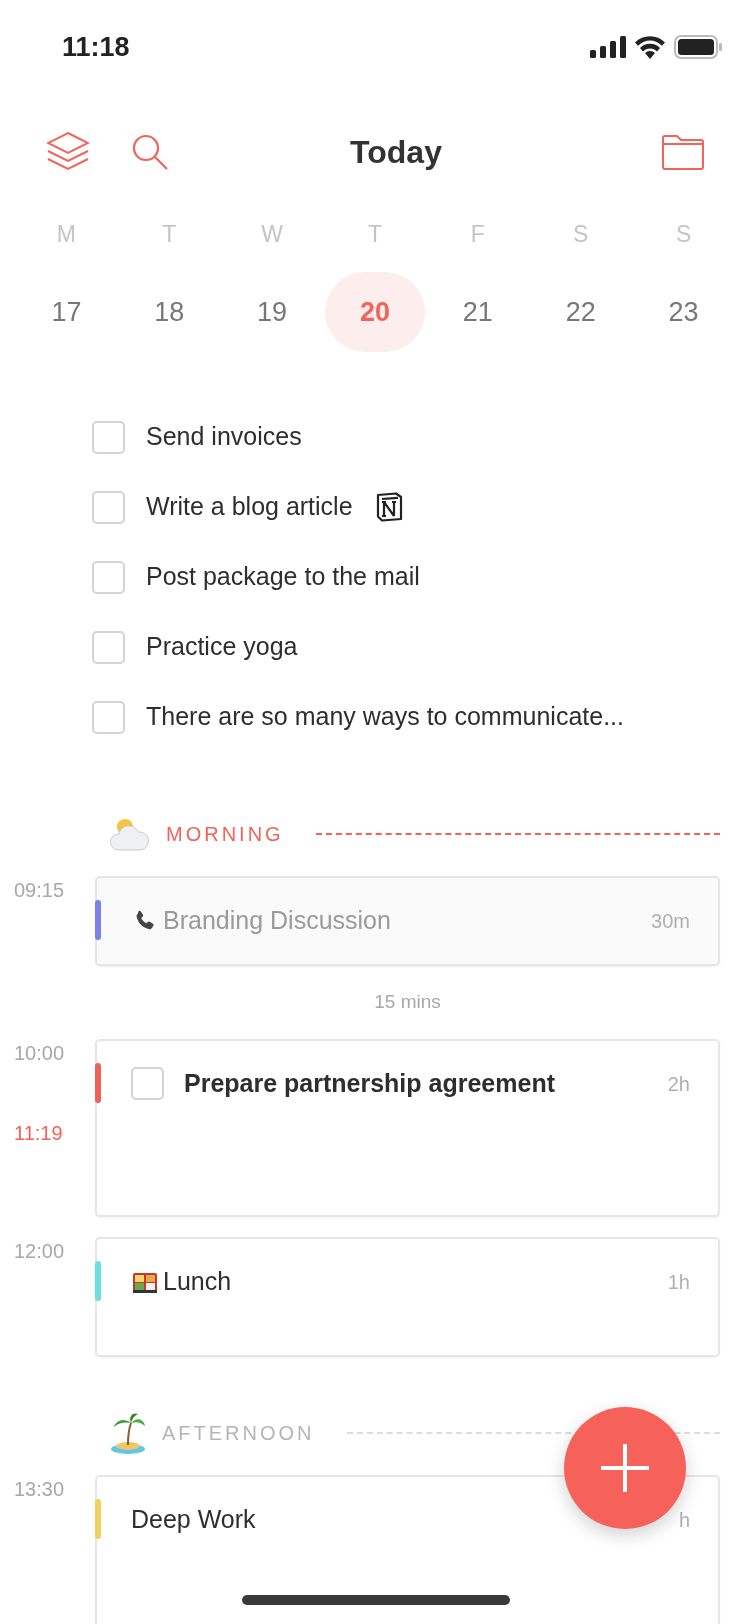 Image resolution: width=750 pixels, height=1624 pixels. What do you see at coordinates (40, 1488) in the screenshot?
I see `time-label: 13:30` at bounding box center [40, 1488].